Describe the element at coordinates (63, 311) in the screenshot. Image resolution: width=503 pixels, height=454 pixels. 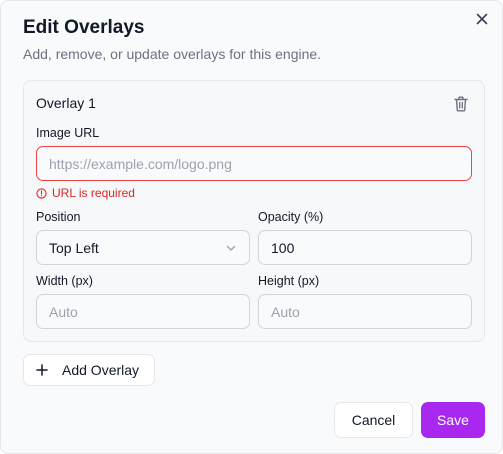
I see `width-placeholder: Auto` at that location.